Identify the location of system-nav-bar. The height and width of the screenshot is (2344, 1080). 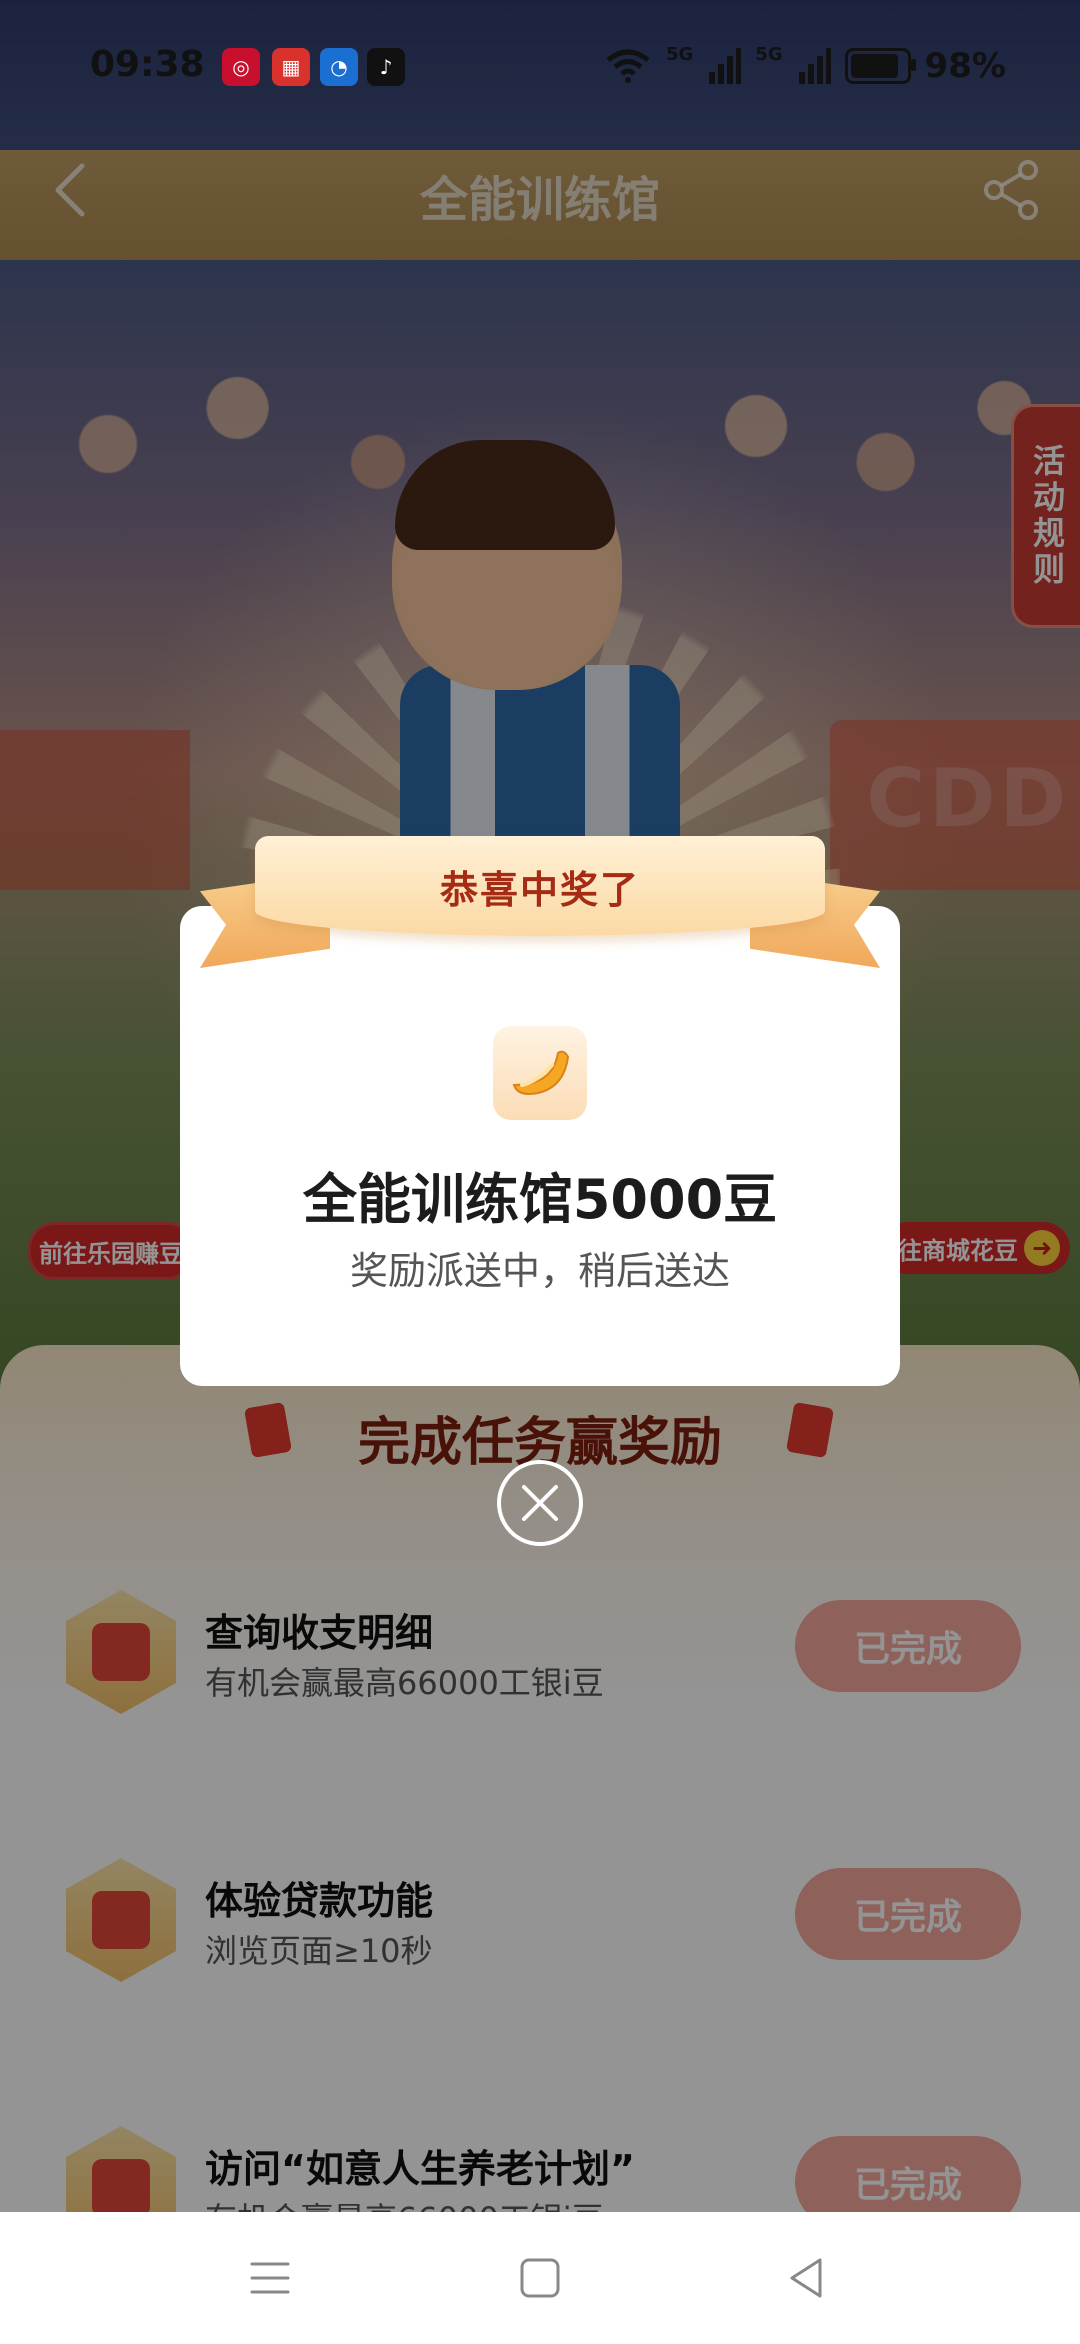
(540, 2278).